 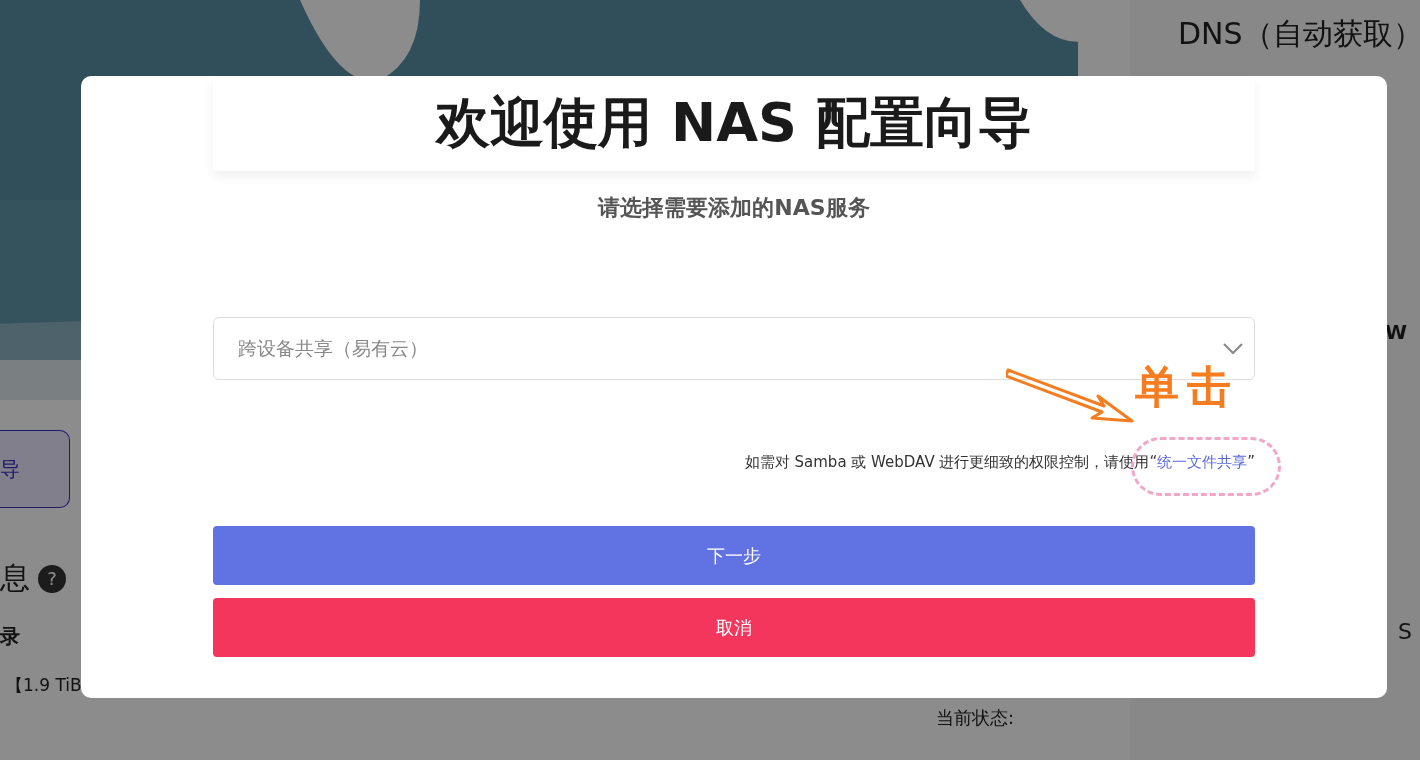 I want to click on dialog-subtitle: 请选择需要添加的NAS服务, so click(x=733, y=208).